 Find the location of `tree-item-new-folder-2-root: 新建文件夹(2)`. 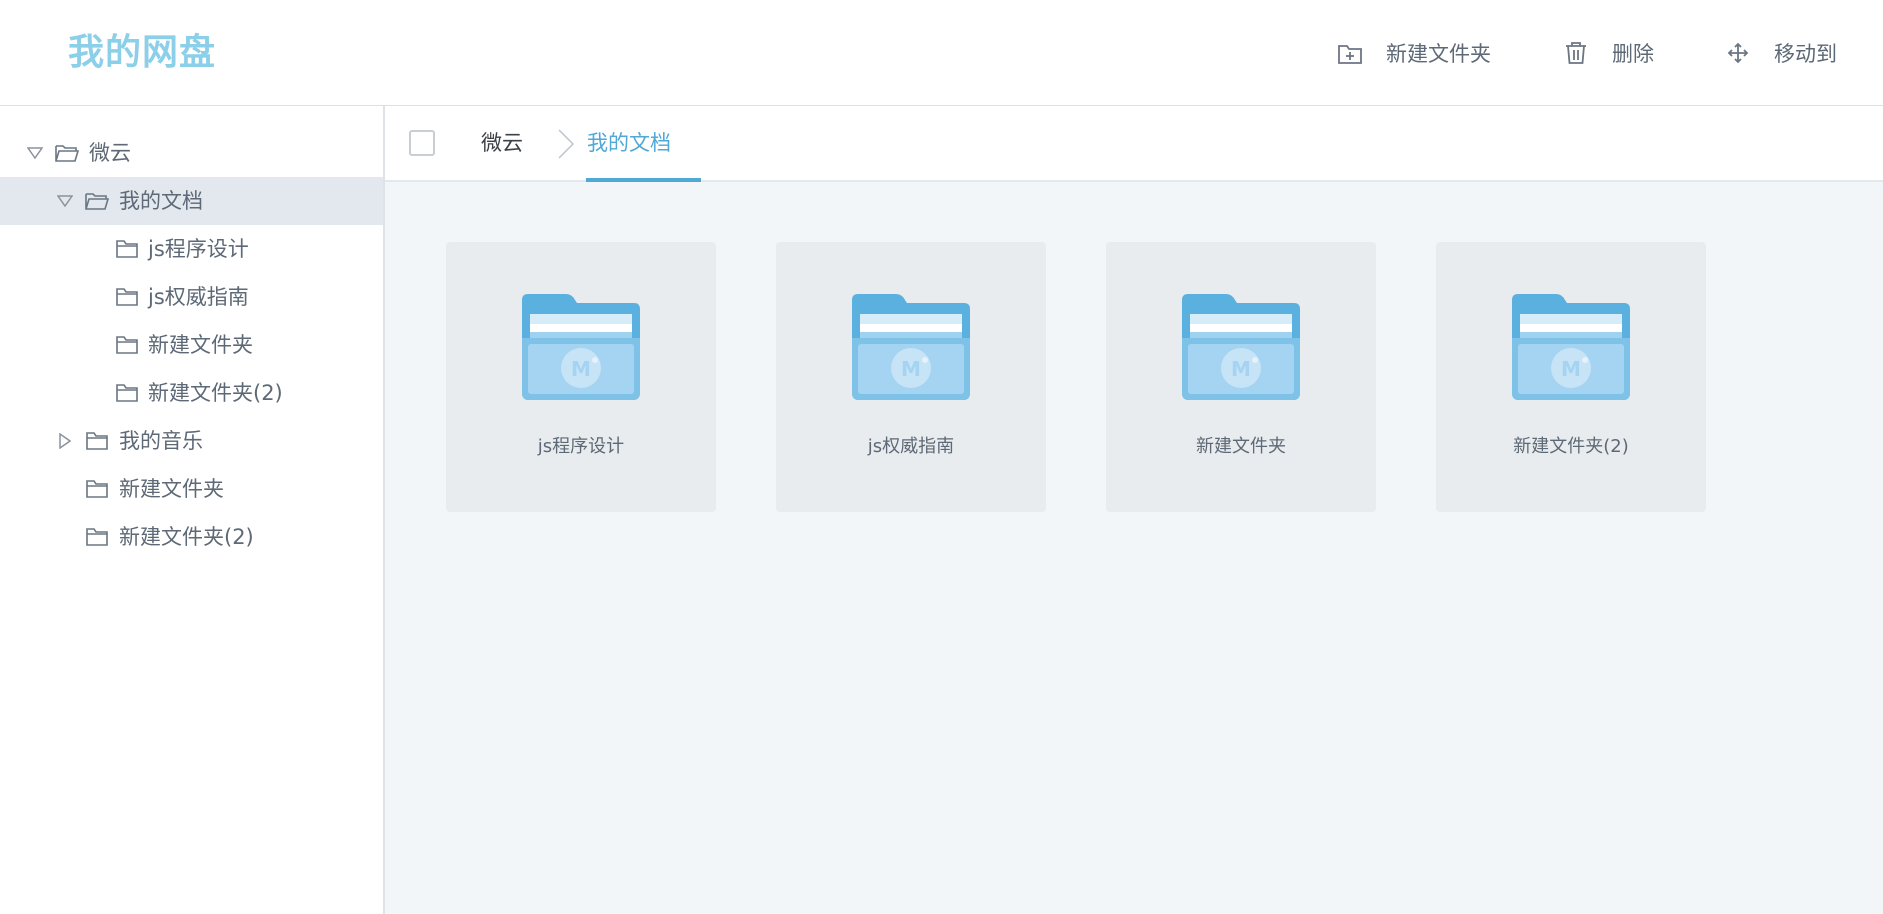

tree-item-new-folder-2-root: 新建文件夹(2) is located at coordinates (191, 537).